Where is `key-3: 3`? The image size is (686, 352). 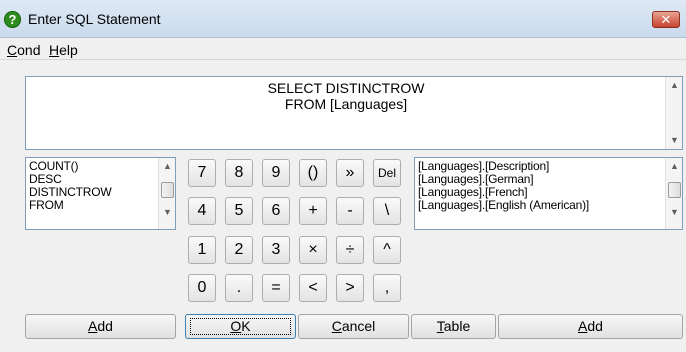
key-3: 3 is located at coordinates (276, 250).